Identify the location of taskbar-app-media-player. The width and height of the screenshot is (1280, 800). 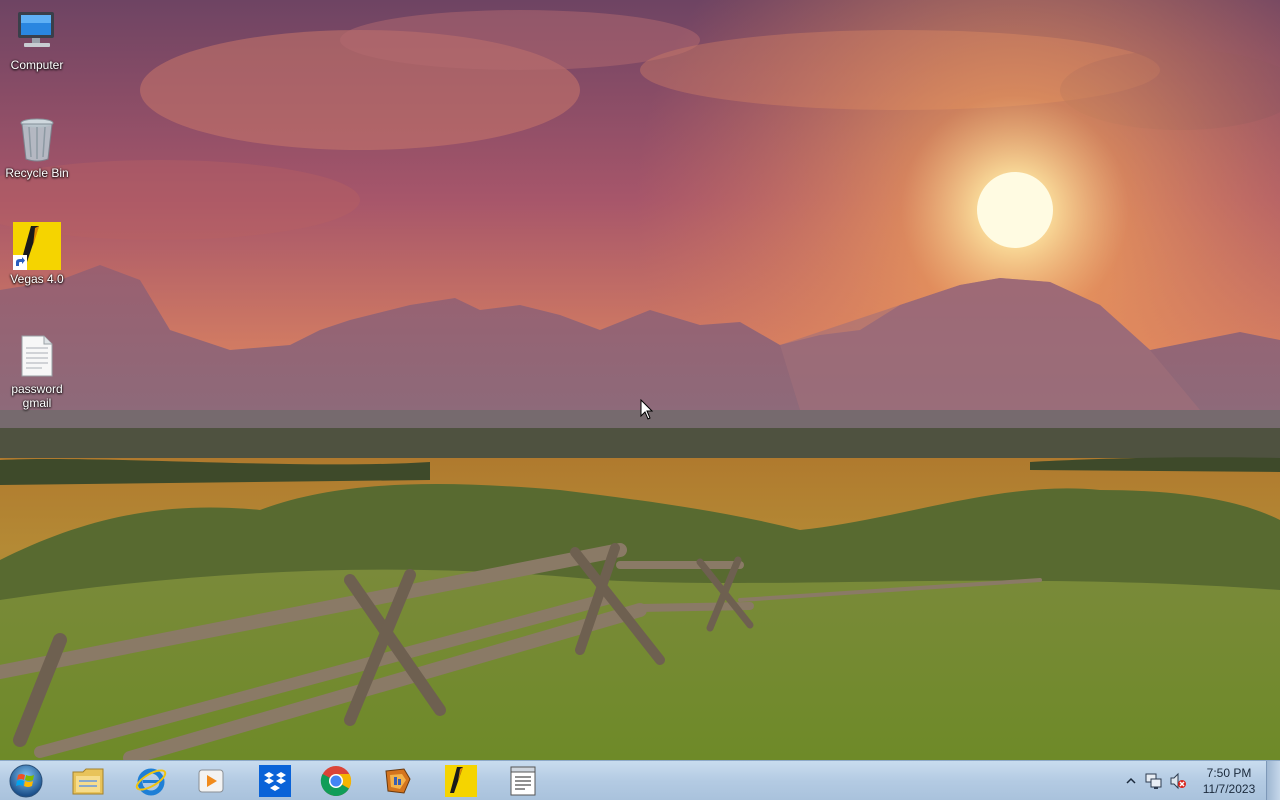
(211, 781).